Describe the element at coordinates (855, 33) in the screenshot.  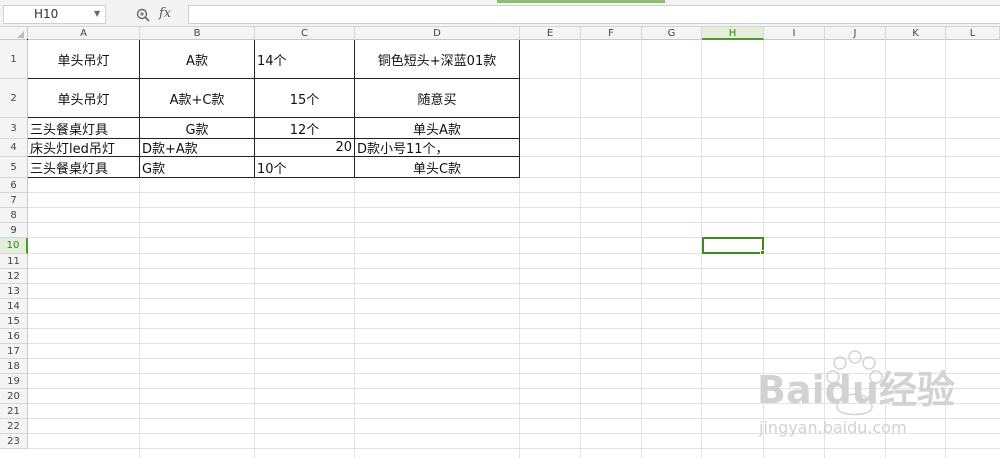
I see `column-header-j: J` at that location.